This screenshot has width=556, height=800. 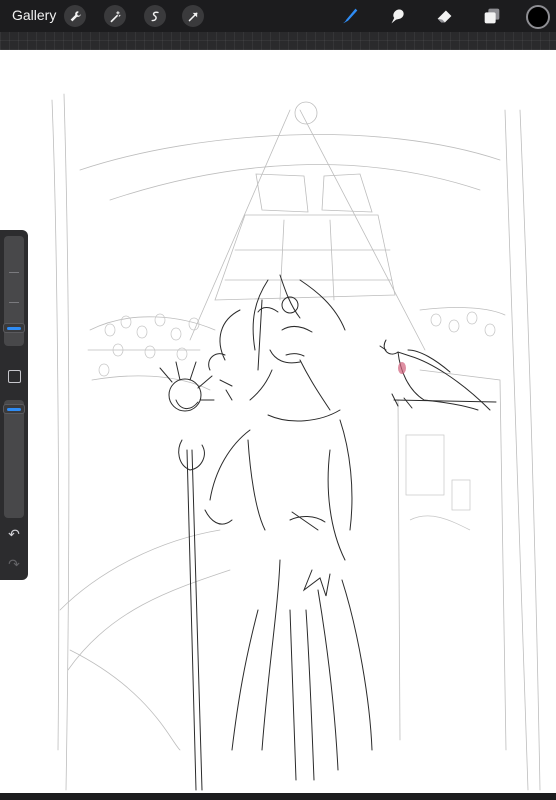 What do you see at coordinates (75, 16) in the screenshot?
I see `wrench-icon` at bounding box center [75, 16].